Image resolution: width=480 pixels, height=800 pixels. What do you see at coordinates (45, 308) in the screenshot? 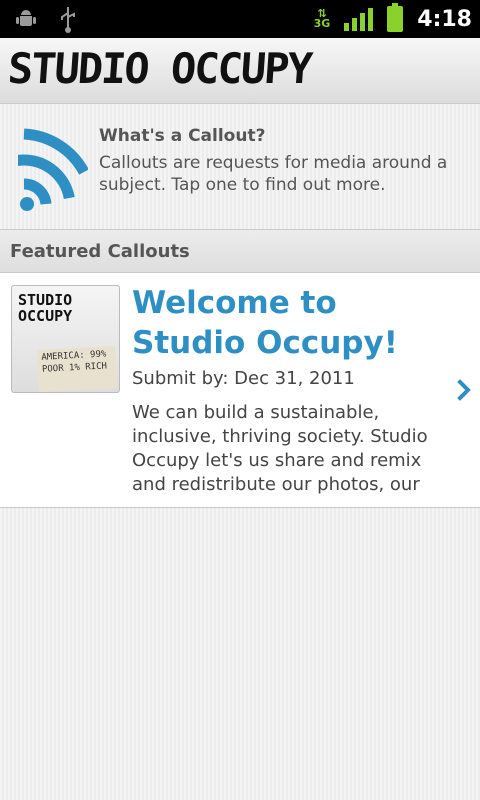
I see `thumbnail-logo: STUDIO OCCUPY` at bounding box center [45, 308].